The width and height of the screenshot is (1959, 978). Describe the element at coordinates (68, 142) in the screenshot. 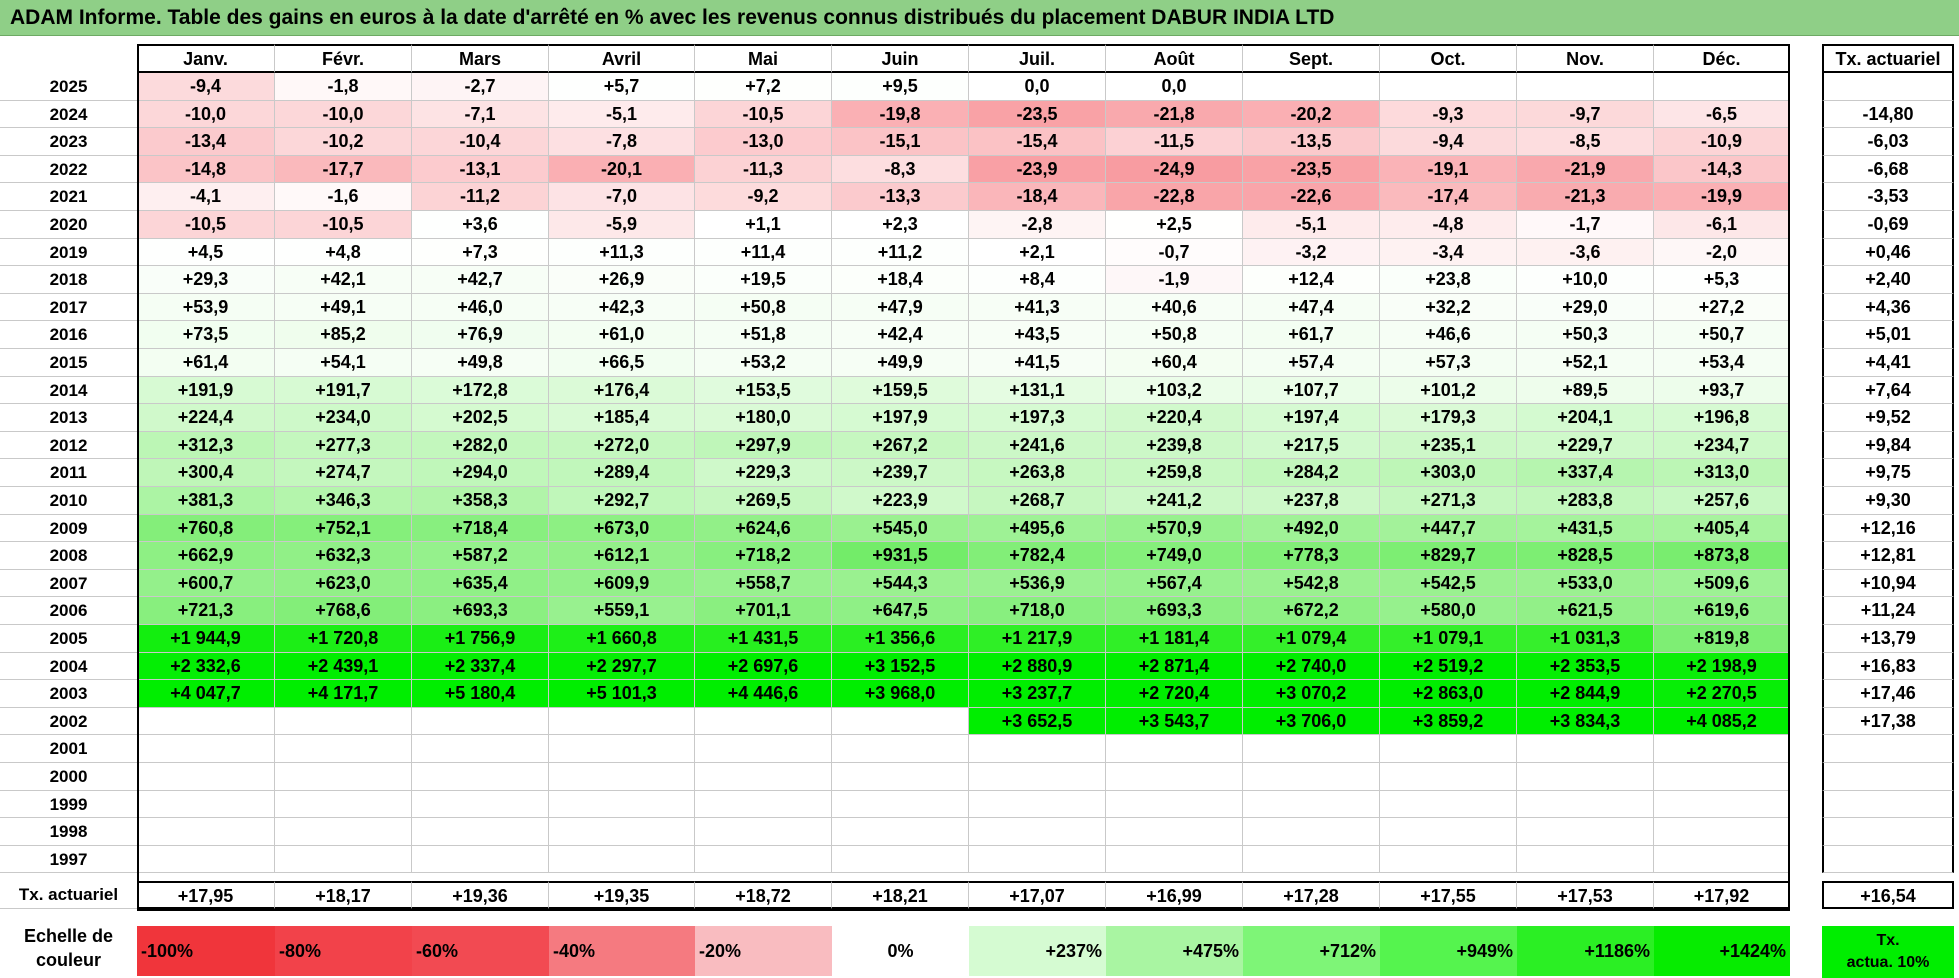

I see `row-year: 2023` at that location.